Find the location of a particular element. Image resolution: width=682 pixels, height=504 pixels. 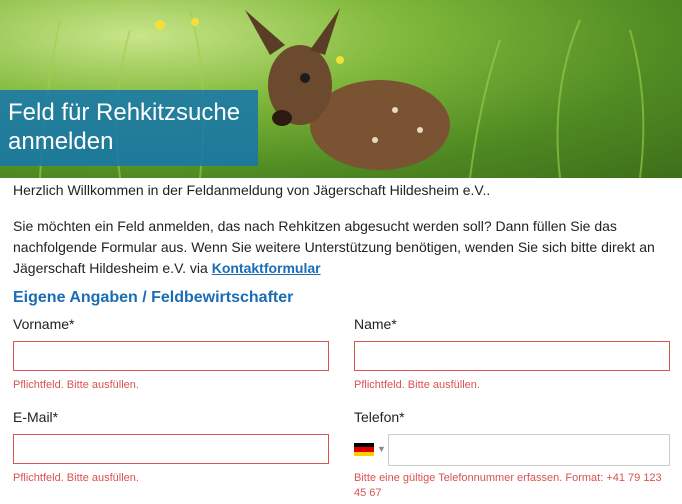

page-title: Feld für Rehkitzsuche anmelden is located at coordinates (129, 128).